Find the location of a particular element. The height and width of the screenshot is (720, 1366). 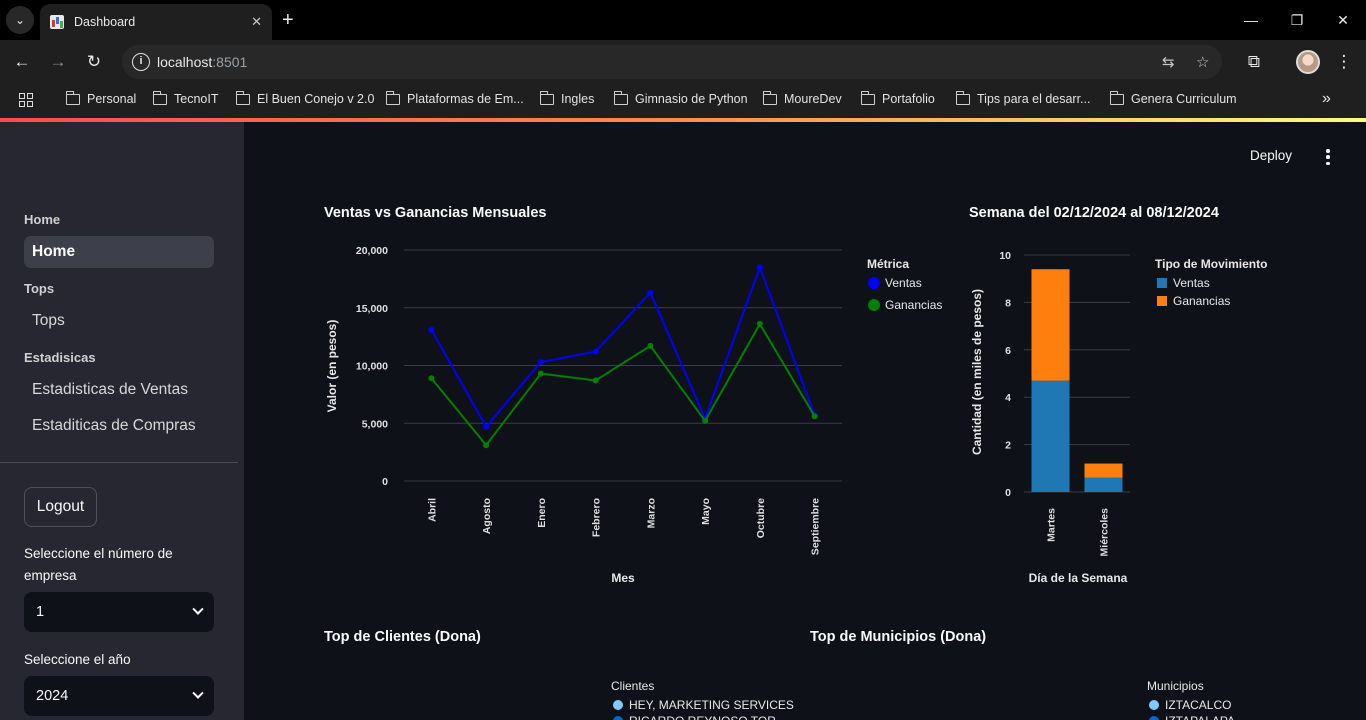

line-chart-legend-title: Métrica is located at coordinates (888, 264).